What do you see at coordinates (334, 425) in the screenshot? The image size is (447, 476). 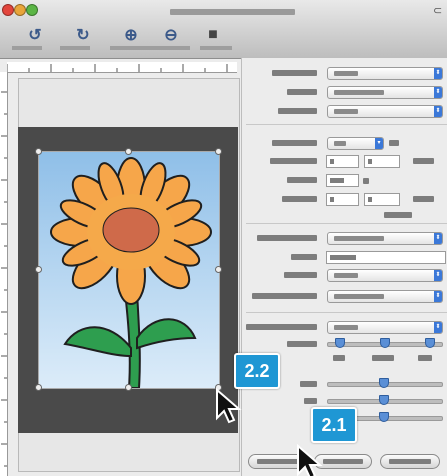 I see `callout-scan-button: 2.1` at bounding box center [334, 425].